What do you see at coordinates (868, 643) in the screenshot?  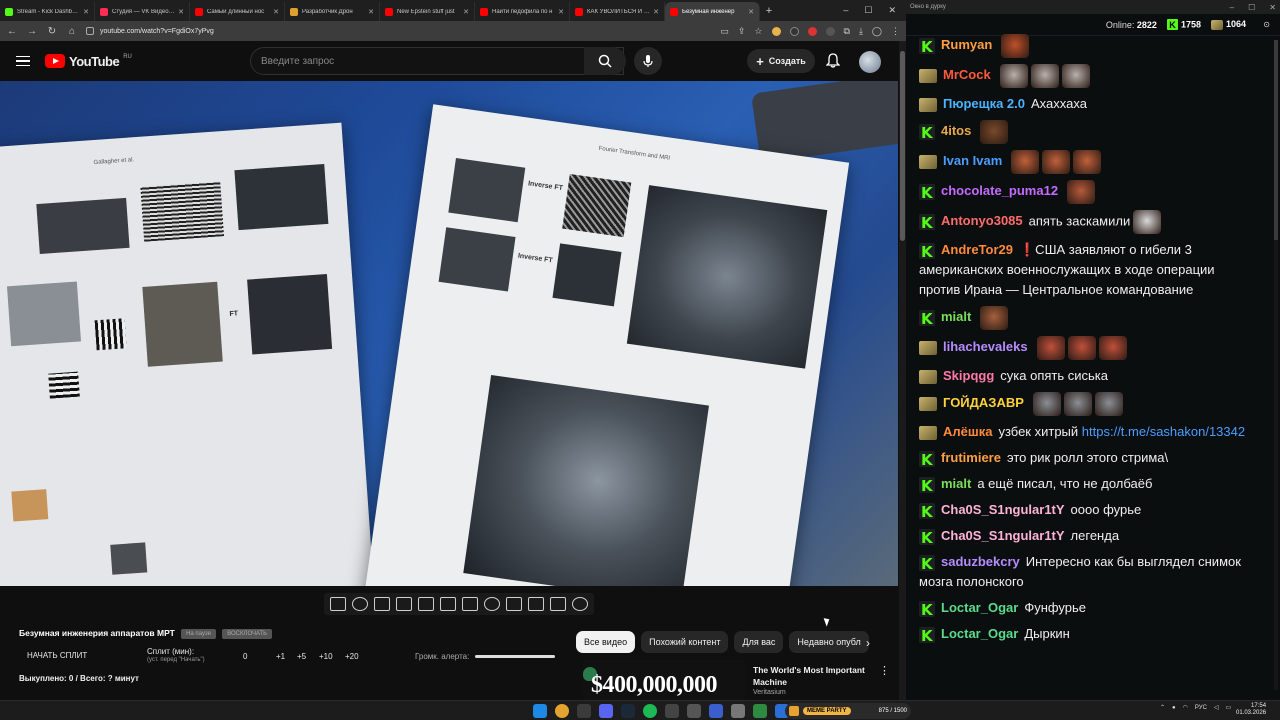 I see `chips-next-icon: ›` at bounding box center [868, 643].